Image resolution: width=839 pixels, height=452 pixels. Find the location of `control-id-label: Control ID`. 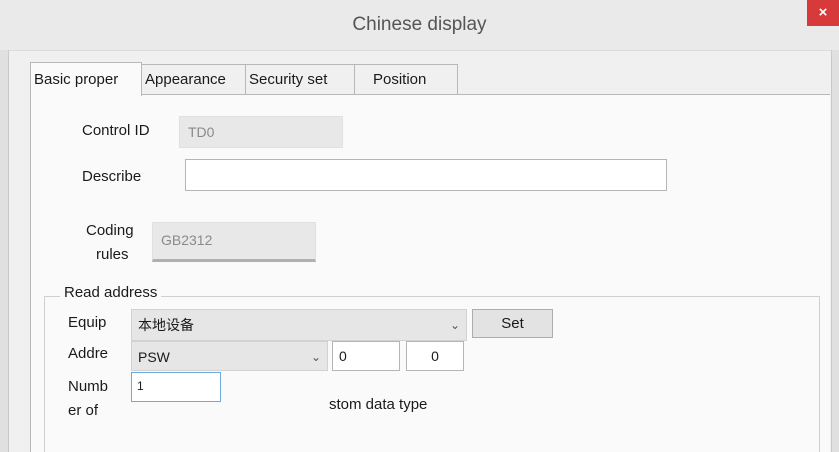

control-id-label: Control ID is located at coordinates (116, 130).